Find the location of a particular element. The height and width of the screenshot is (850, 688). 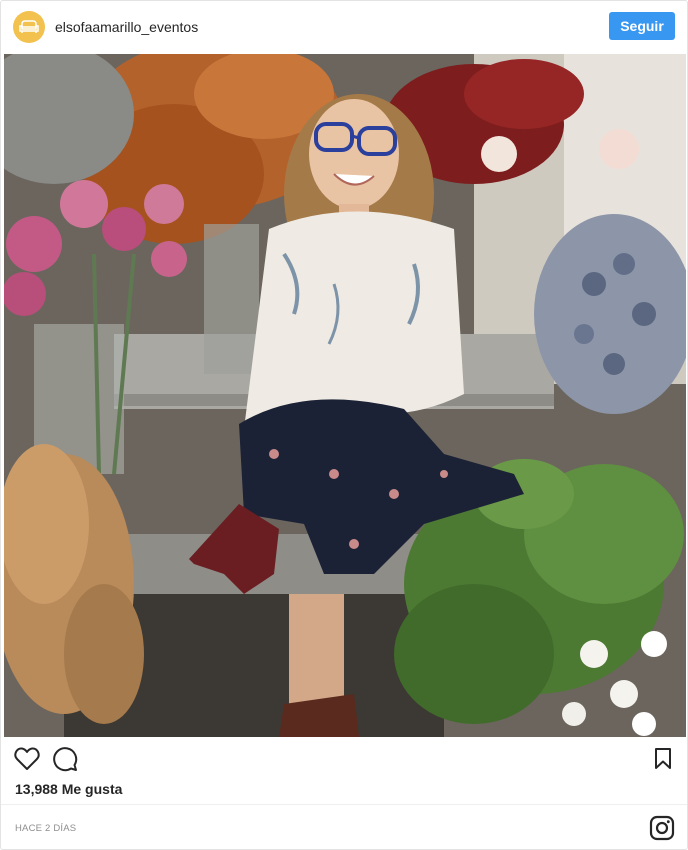

comment-button is located at coordinates (65, 759).